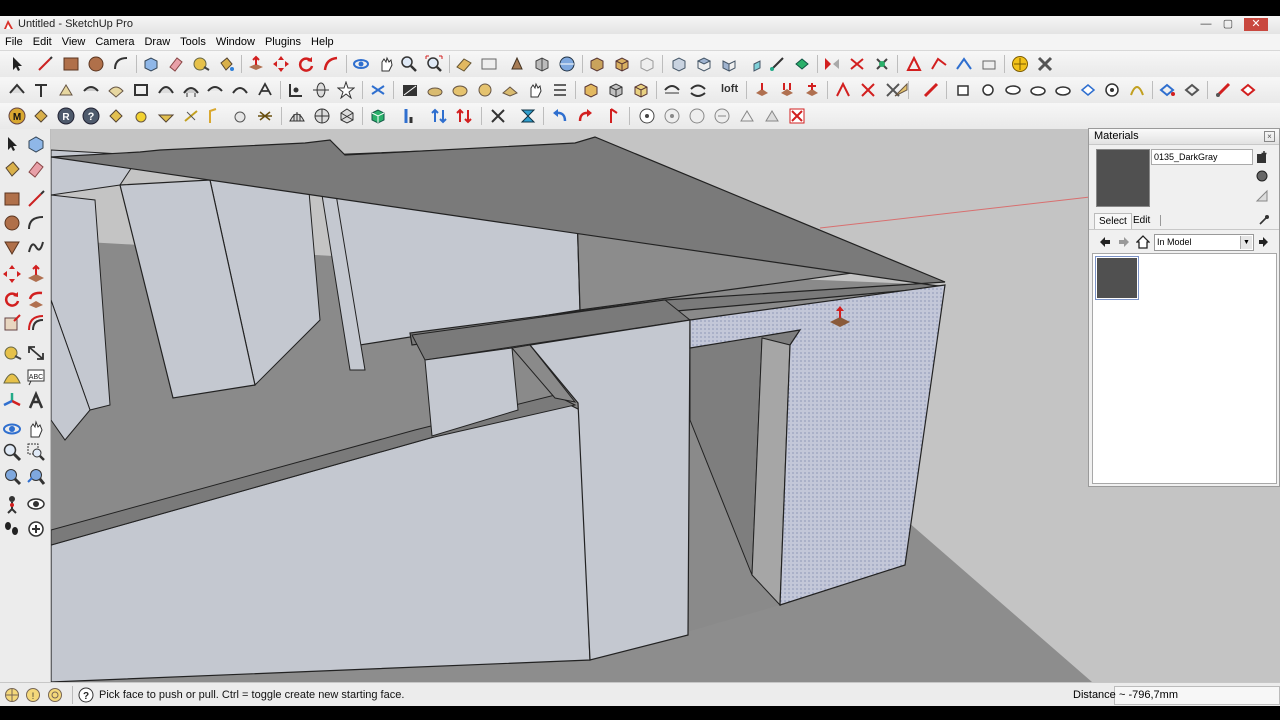  Describe the element at coordinates (1167, 90) in the screenshot. I see `tool-2-44-icon` at that location.